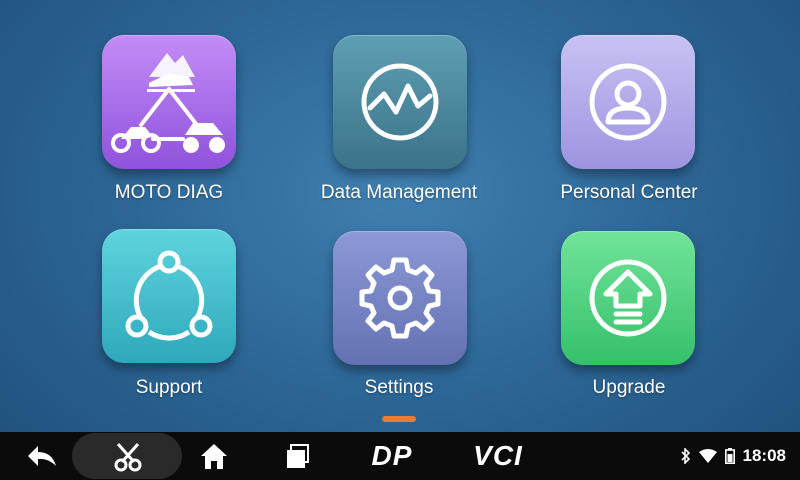 Image resolution: width=800 pixels, height=480 pixels. I want to click on status-area: 18:08, so click(733, 456).